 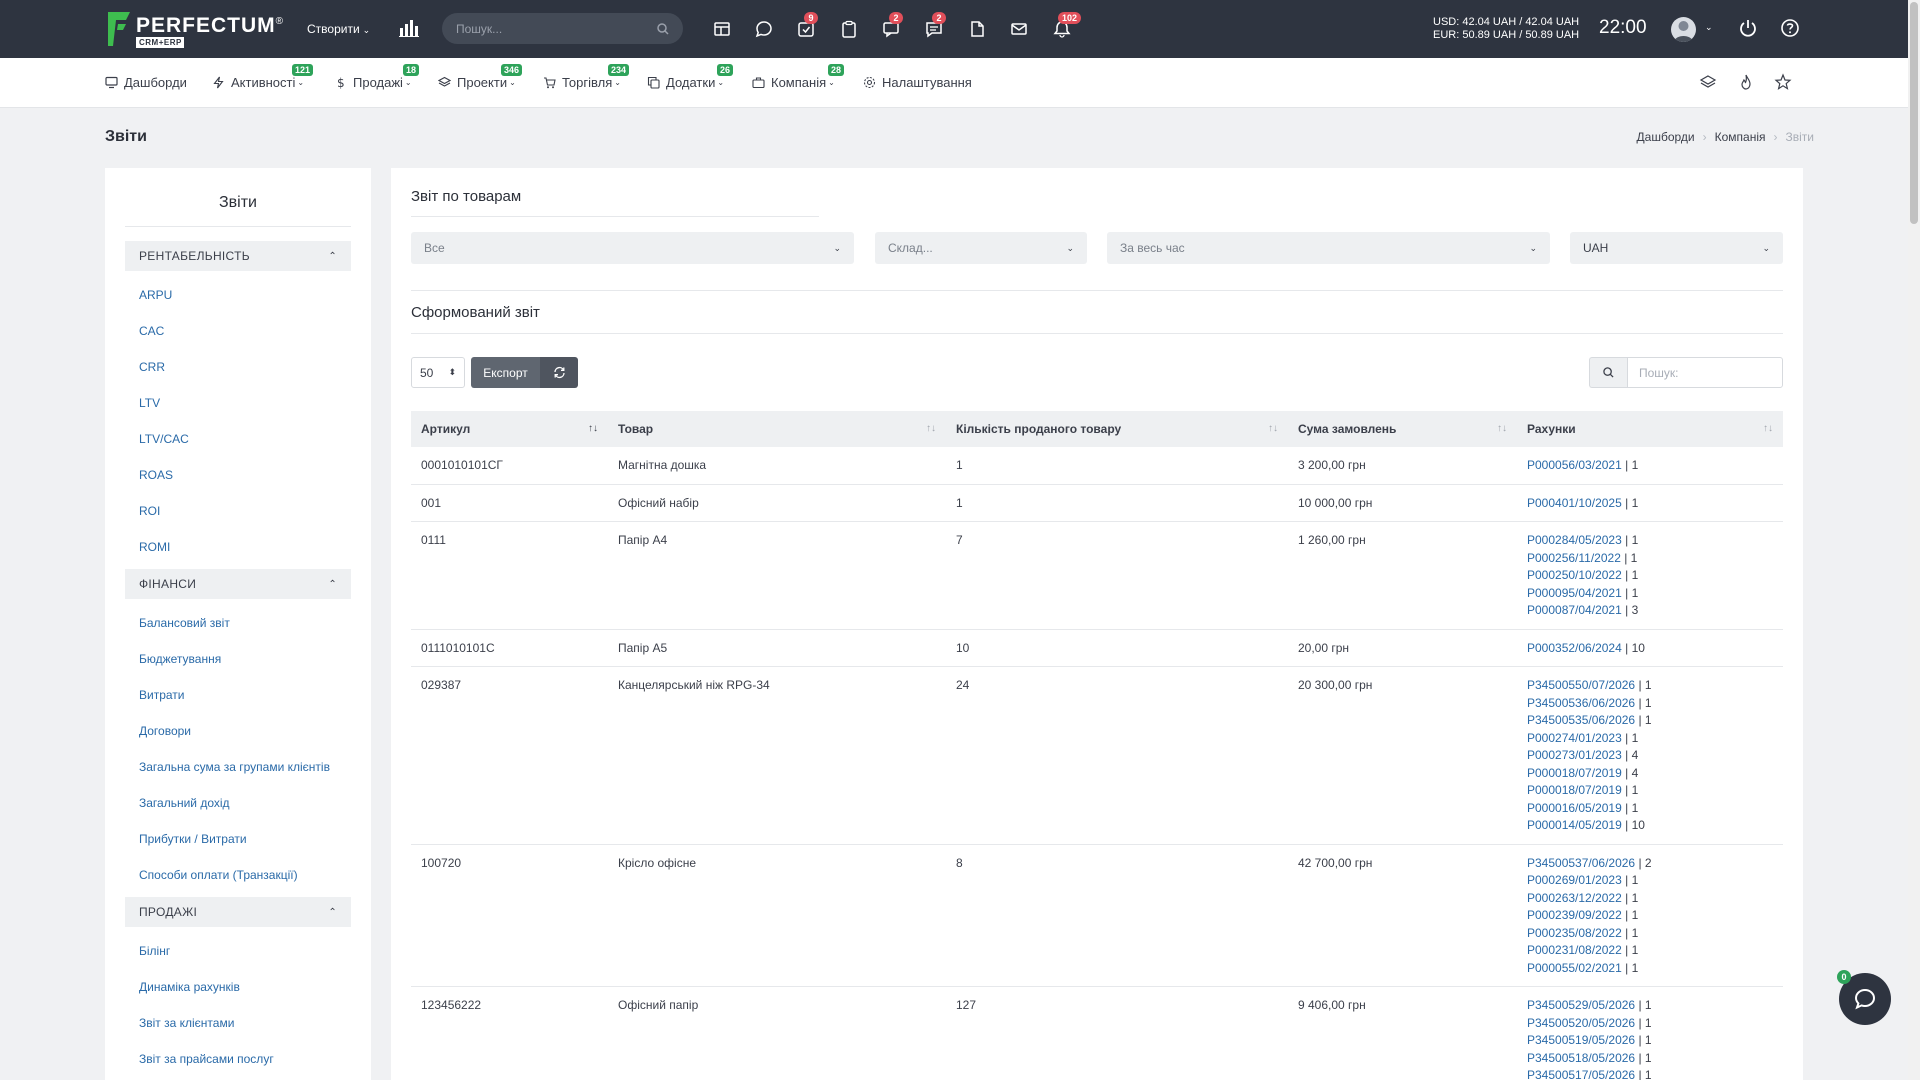 I want to click on table-icon, so click(x=722, y=29).